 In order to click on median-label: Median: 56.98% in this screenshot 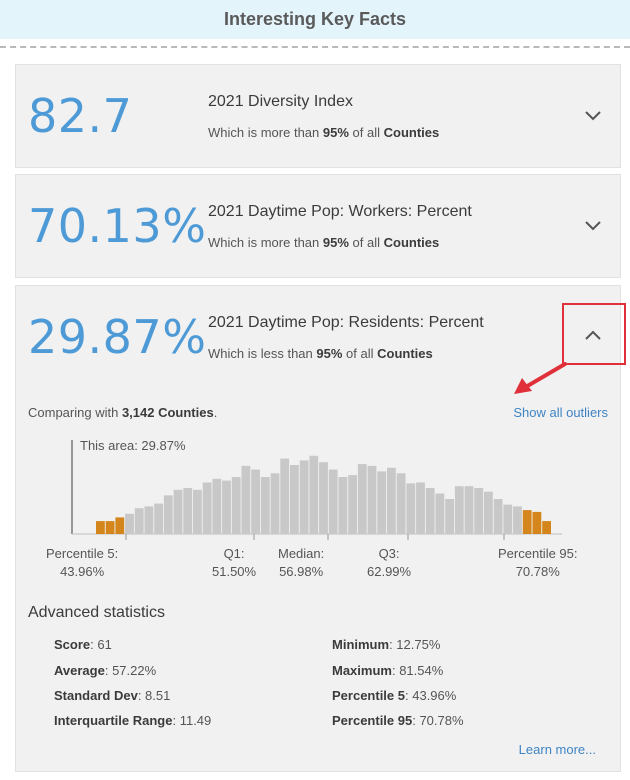, I will do `click(301, 562)`.